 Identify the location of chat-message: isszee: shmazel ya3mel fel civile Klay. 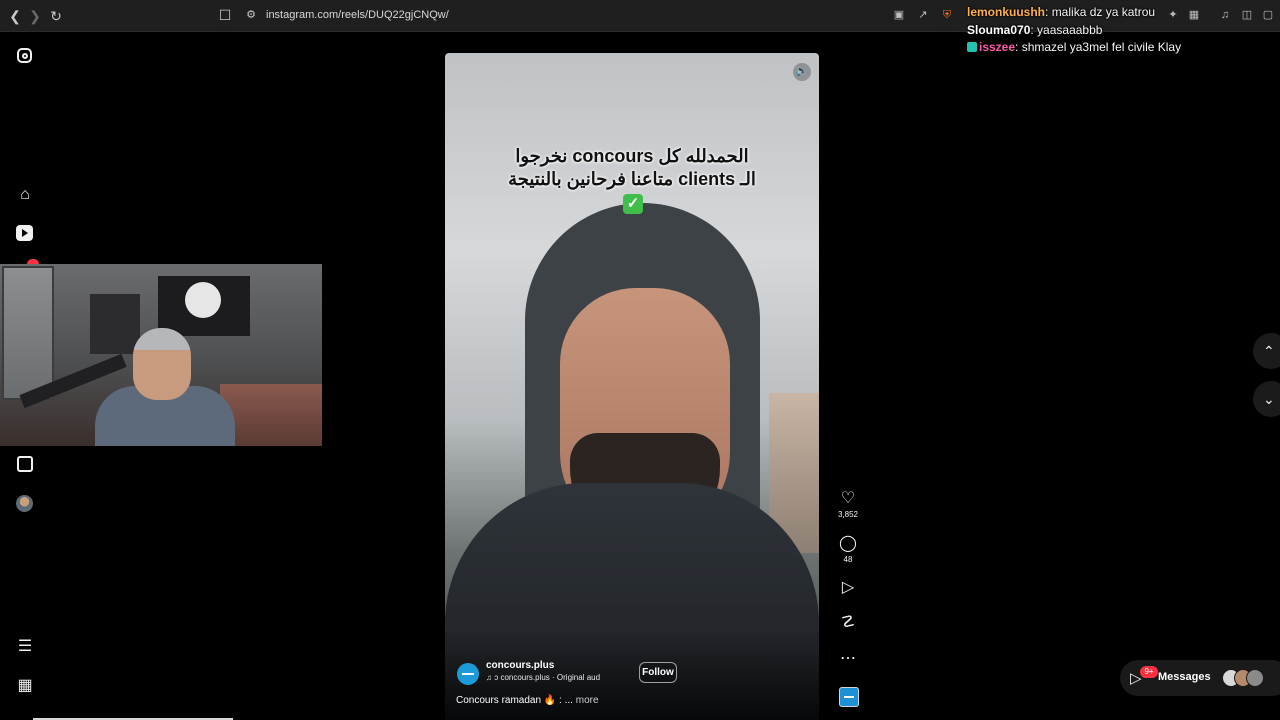
(1117, 48).